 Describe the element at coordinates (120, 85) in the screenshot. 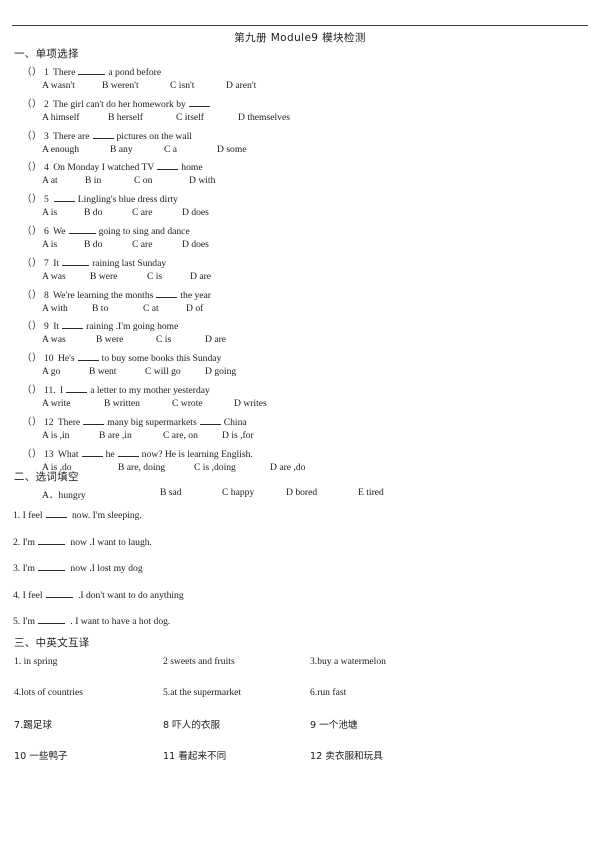

I see `answer-option: B weren't` at that location.